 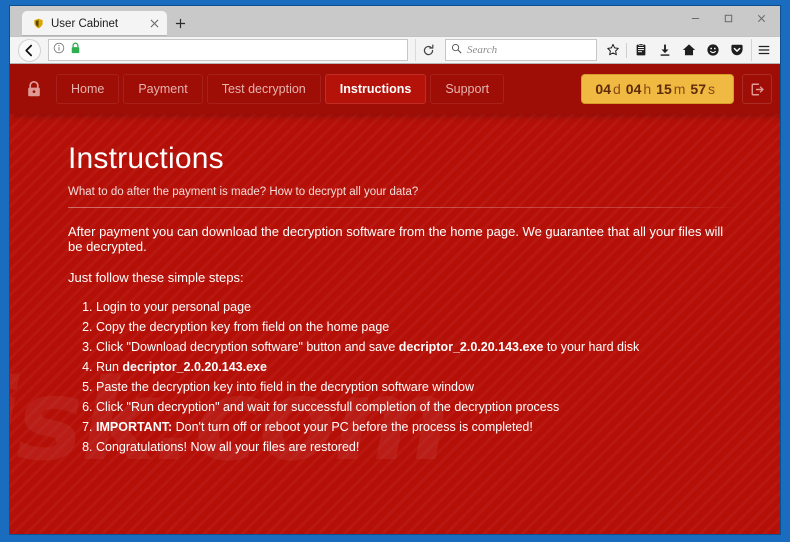 What do you see at coordinates (617, 89) in the screenshot?
I see `timer-days-unit: d` at bounding box center [617, 89].